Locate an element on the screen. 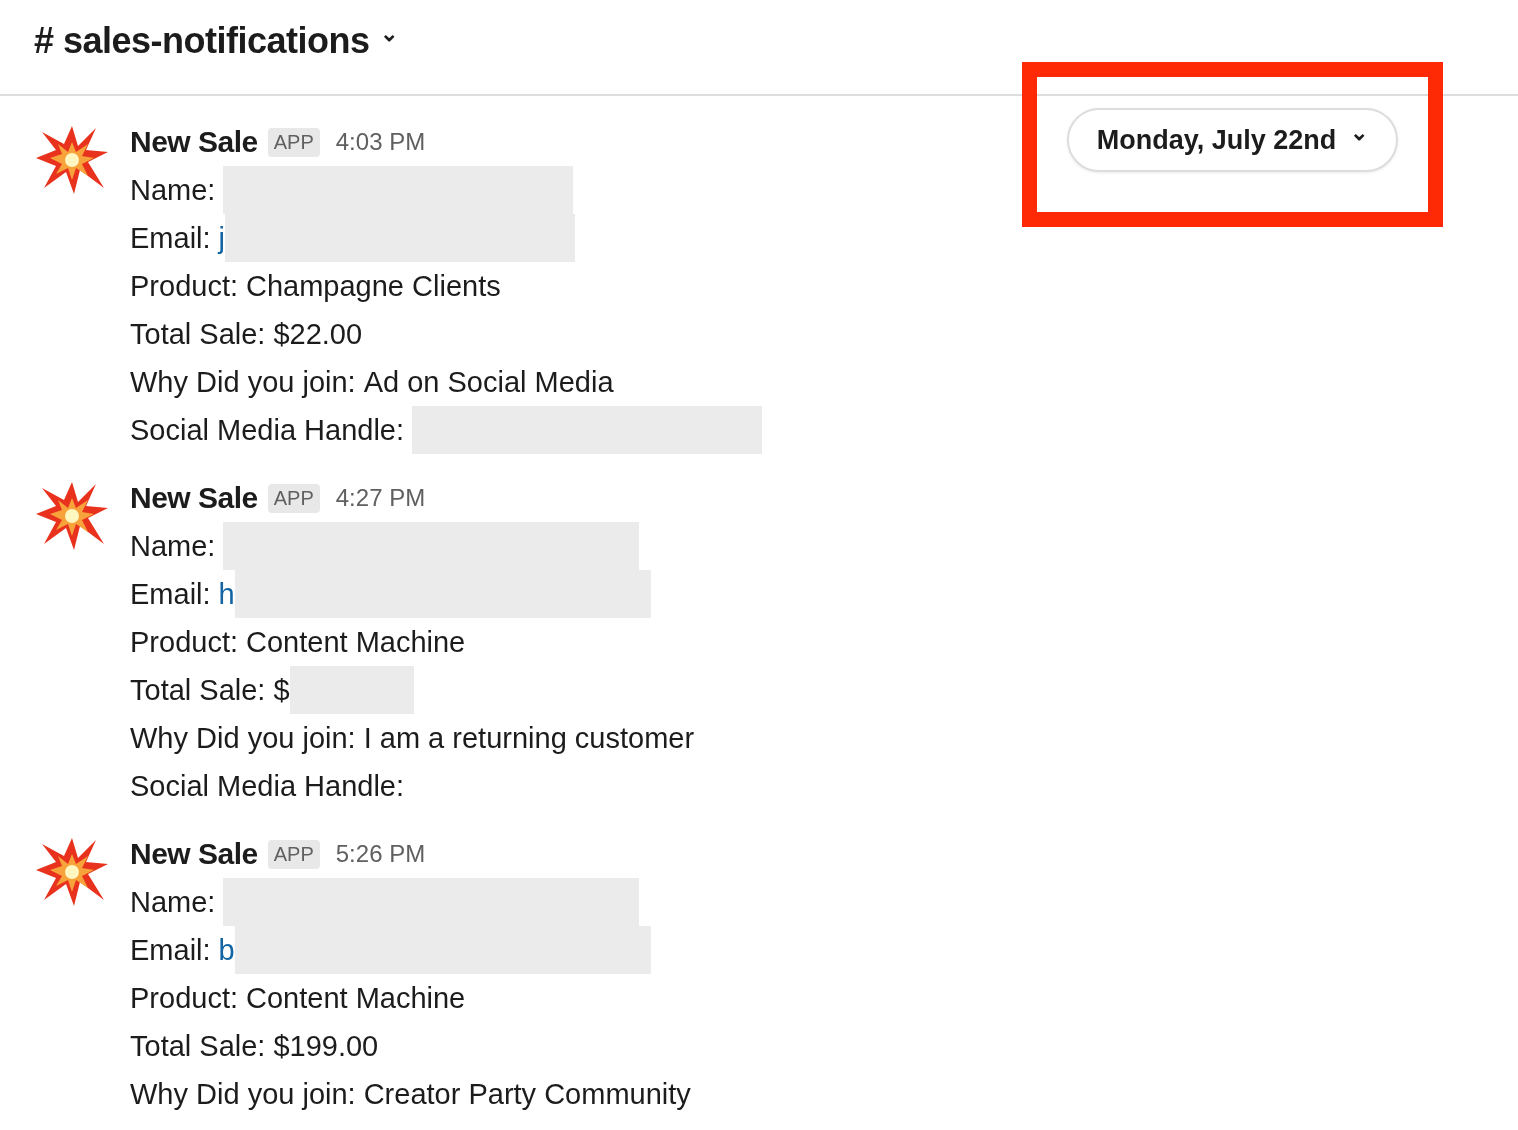  field-value: Creator Party Community is located at coordinates (527, 1094).